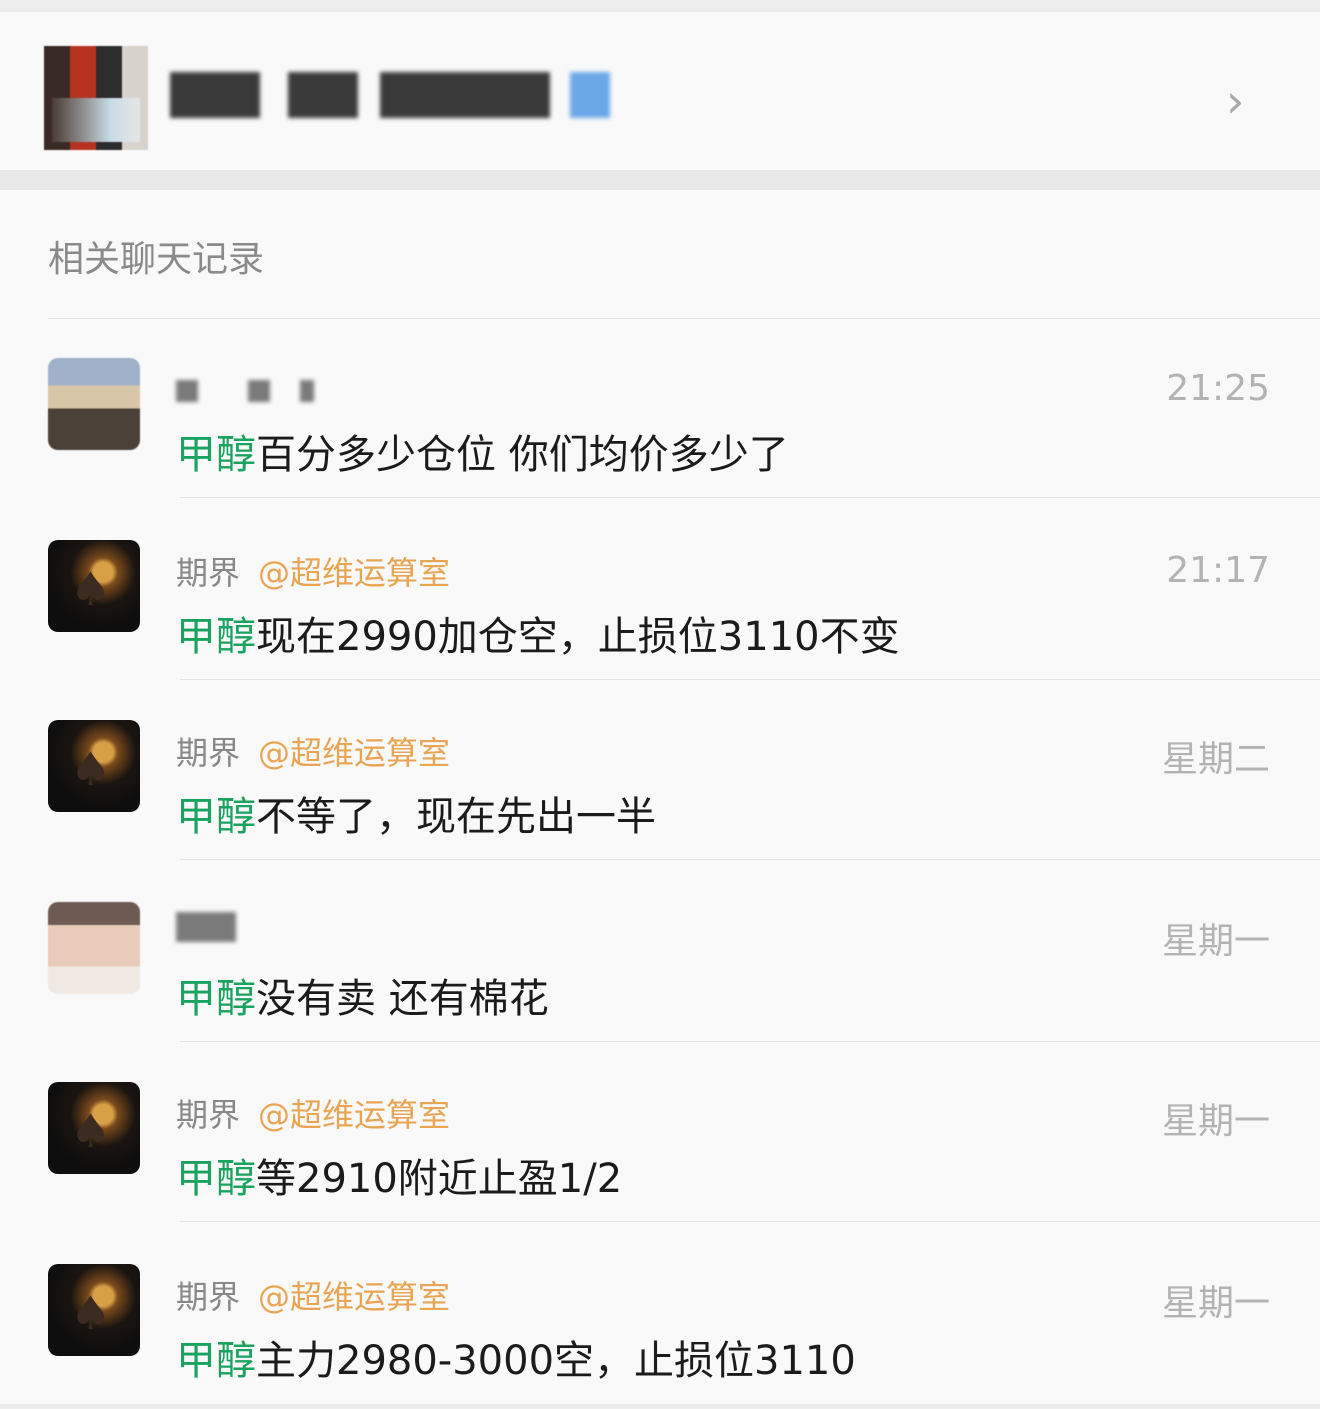 The image size is (1320, 1409). Describe the element at coordinates (660, 91) in the screenshot. I see `chat-header: ›` at that location.